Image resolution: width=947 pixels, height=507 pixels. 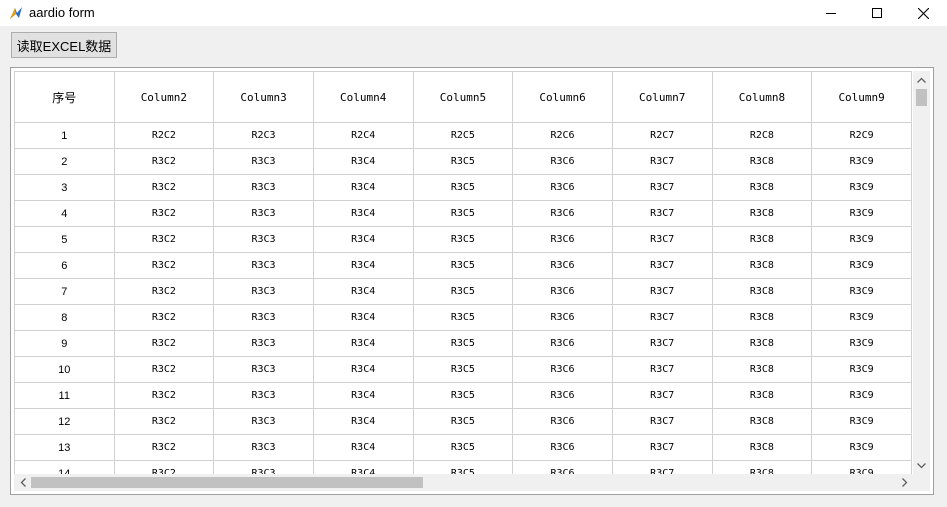 I want to click on grid-cell: R2C3, so click(x=263, y=135).